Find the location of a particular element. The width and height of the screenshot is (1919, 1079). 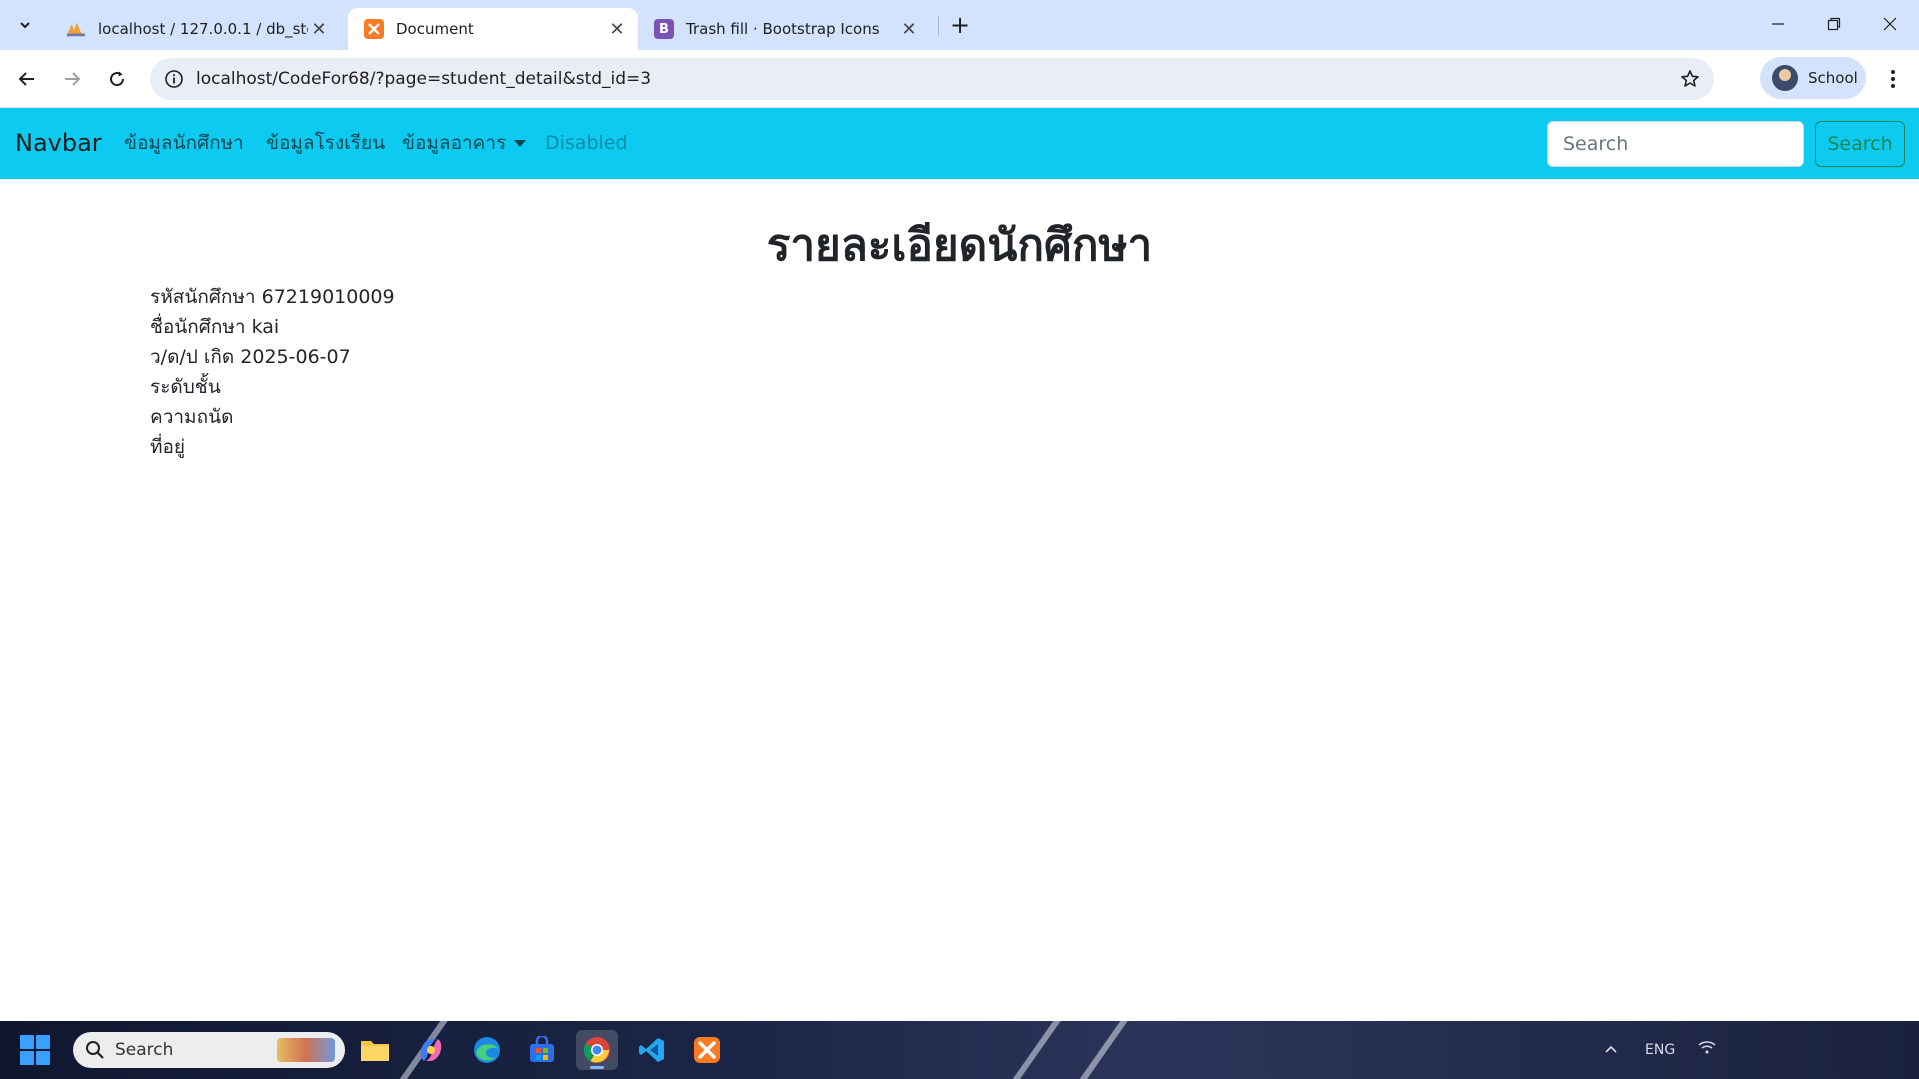

detail-address: ที่อยู่ is located at coordinates (272, 447).